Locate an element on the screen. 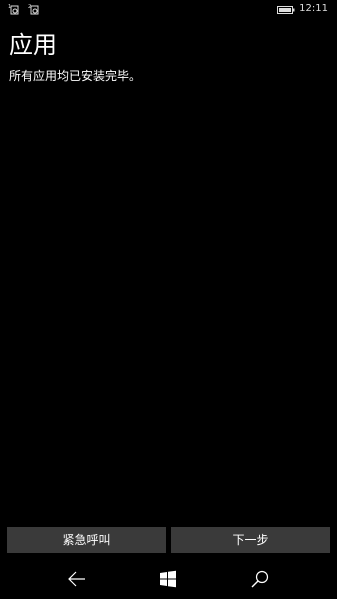 This screenshot has height=599, width=337. next-button: 下一步 is located at coordinates (250, 540).